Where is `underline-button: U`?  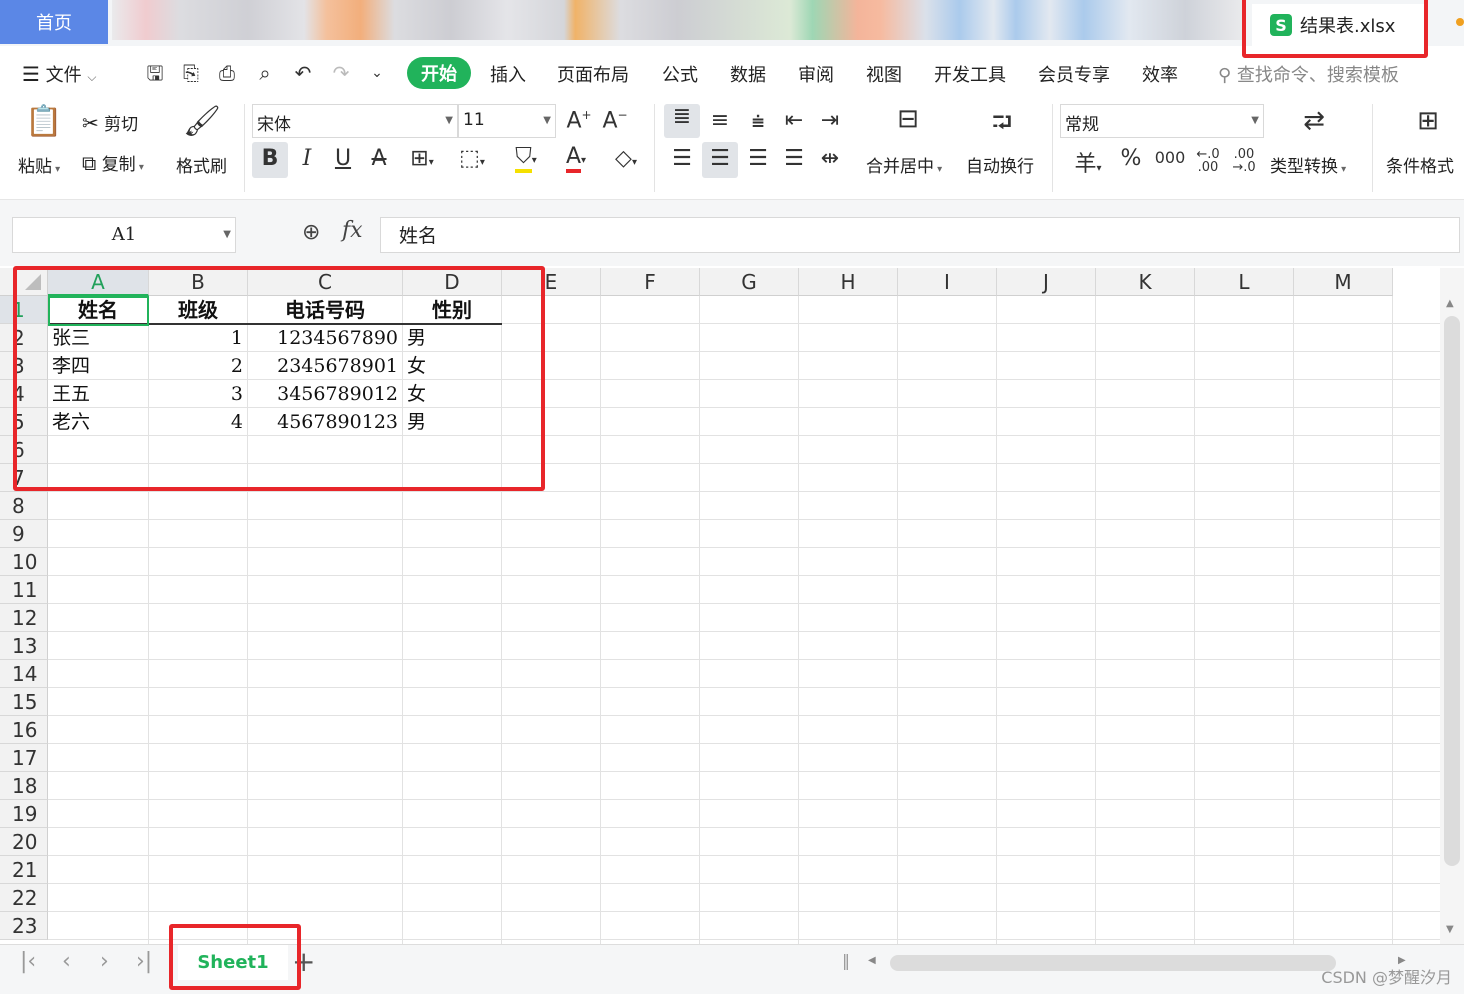
underline-button: U is located at coordinates (343, 158).